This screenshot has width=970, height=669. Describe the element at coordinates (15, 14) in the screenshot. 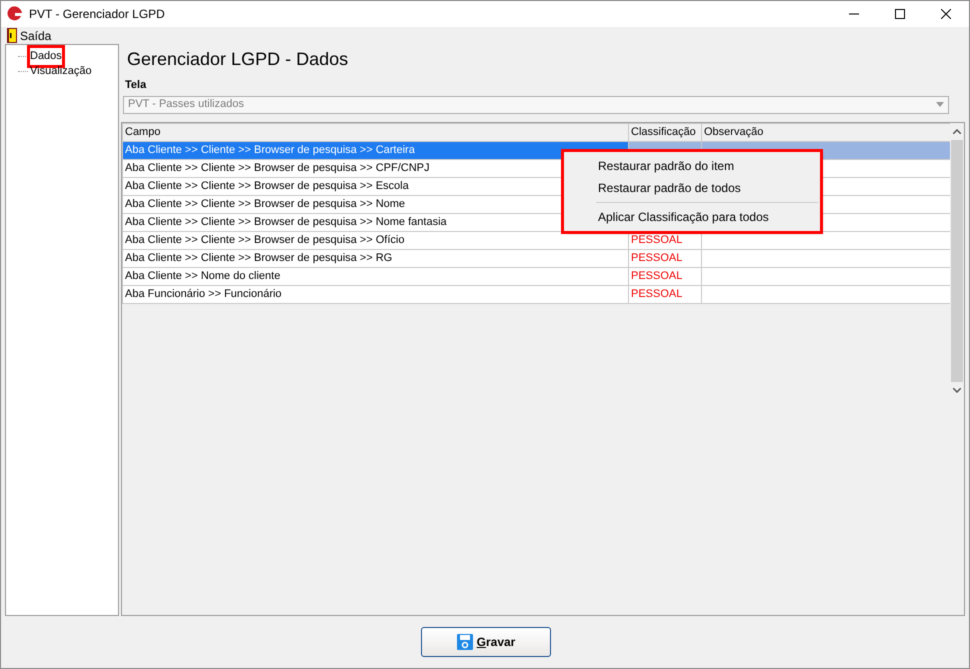

I see `app-logo-icon` at that location.